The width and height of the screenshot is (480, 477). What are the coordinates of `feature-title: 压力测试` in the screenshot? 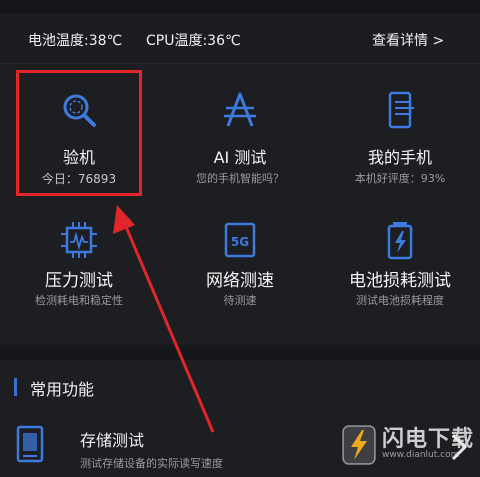 It's located at (79, 281).